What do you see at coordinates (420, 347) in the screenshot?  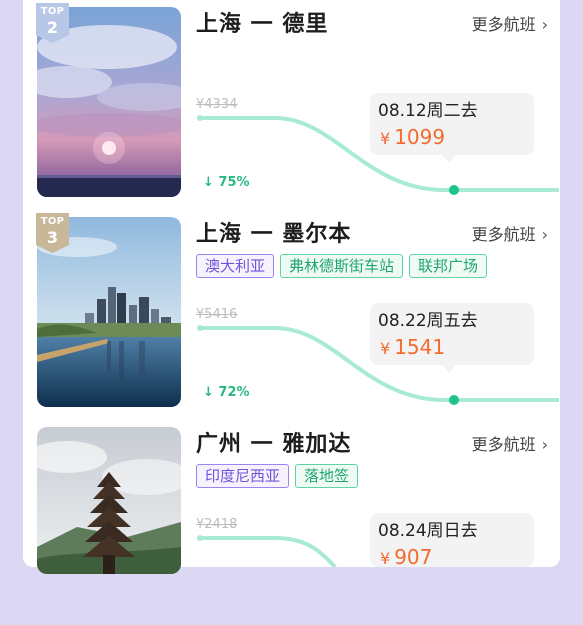 I see `deal-price-value: 1541` at bounding box center [420, 347].